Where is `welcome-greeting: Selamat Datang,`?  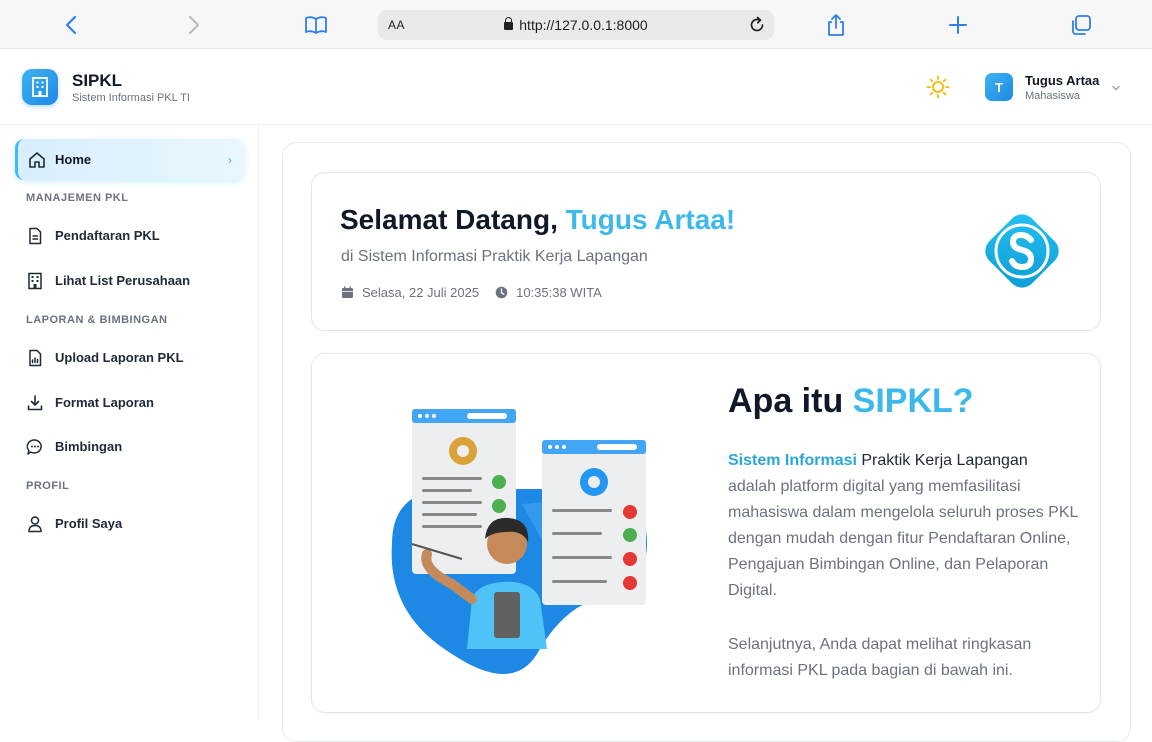 welcome-greeting: Selamat Datang, is located at coordinates (453, 219).